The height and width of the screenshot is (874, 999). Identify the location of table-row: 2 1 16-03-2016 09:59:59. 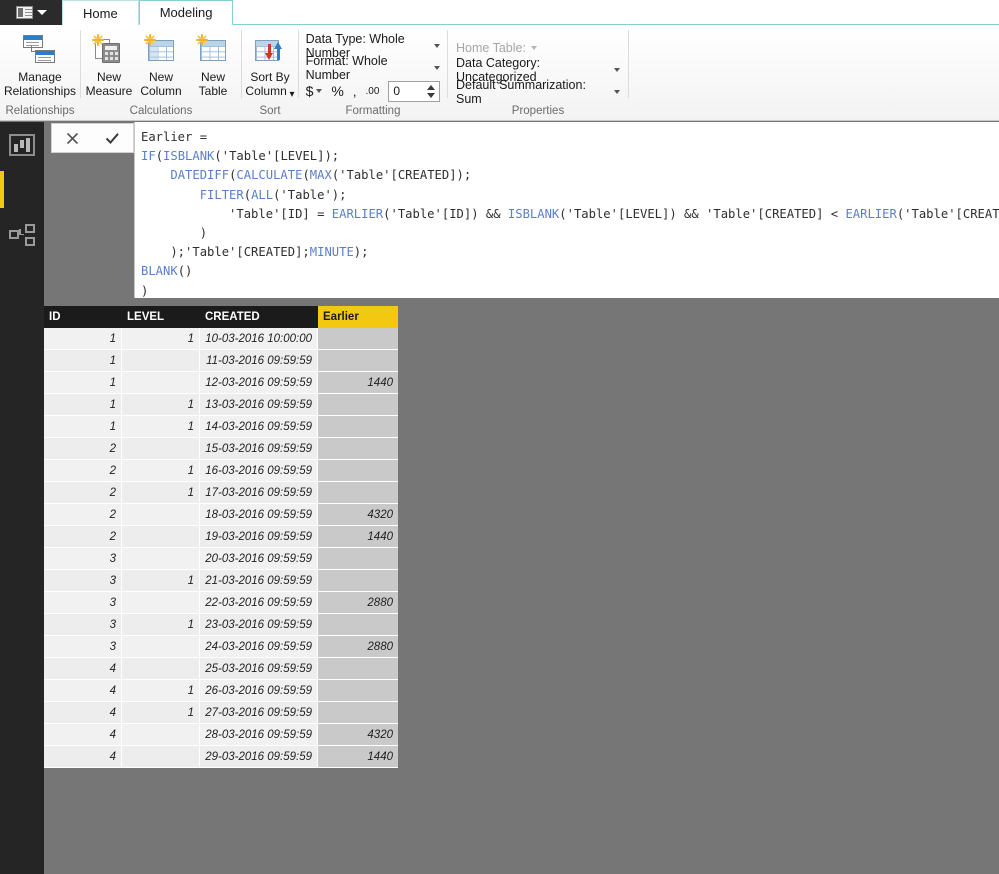
(221, 471).